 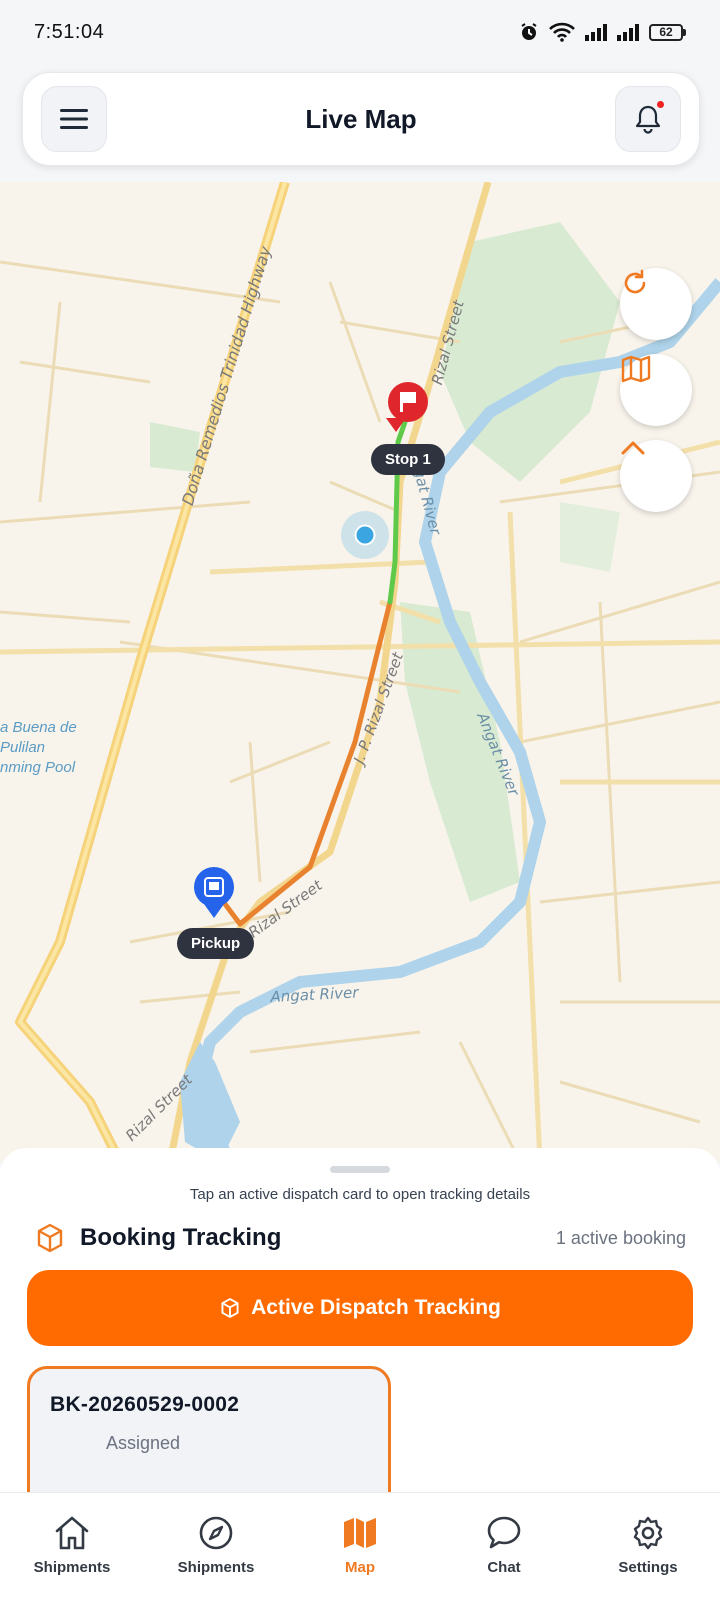 I want to click on poi-line: a Buena de, so click(x=38, y=727).